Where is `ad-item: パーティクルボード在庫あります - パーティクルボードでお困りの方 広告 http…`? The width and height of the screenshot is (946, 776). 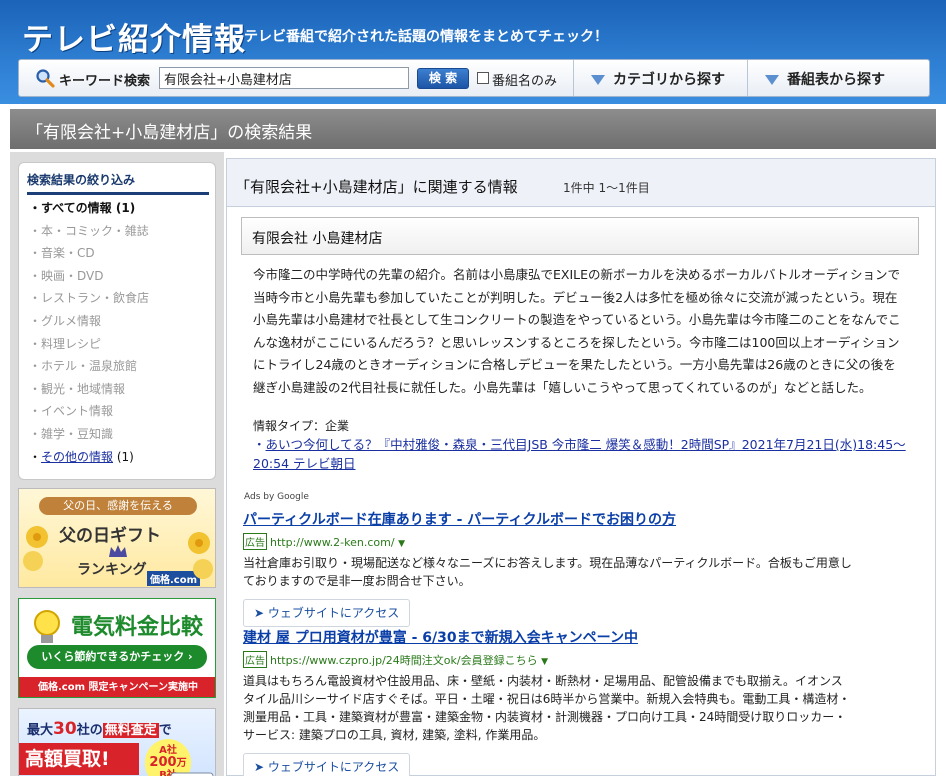
ad-item: パーティクルボード在庫あります - パーティクルボードでお困りの方 広告 http… is located at coordinates (588, 568).